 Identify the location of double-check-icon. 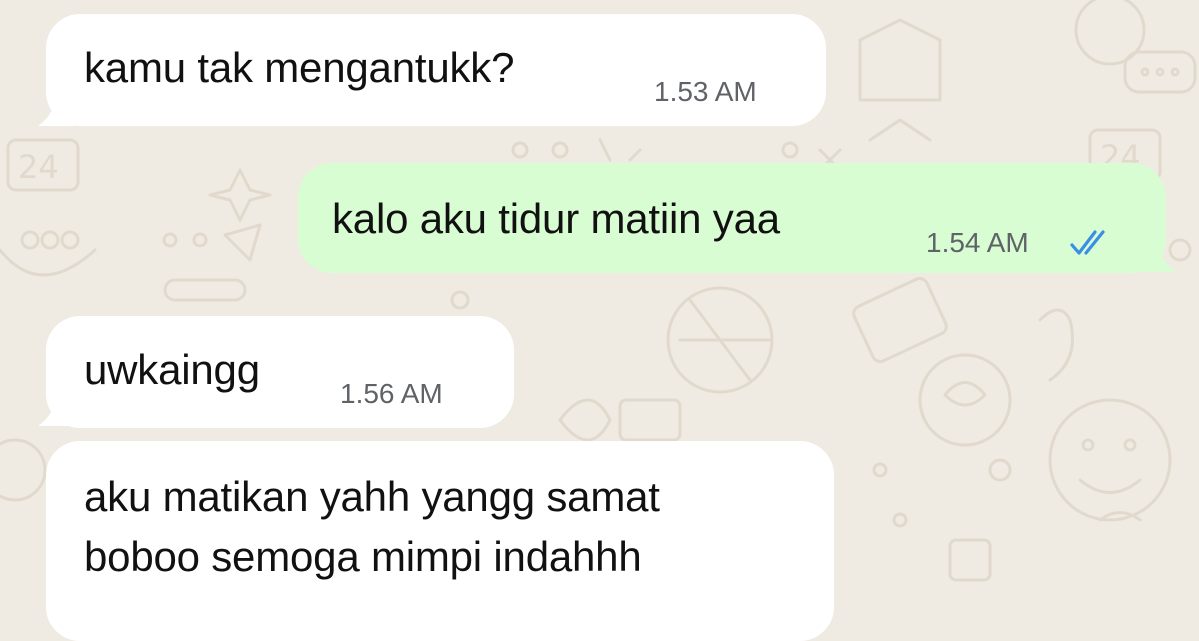
(1087, 242).